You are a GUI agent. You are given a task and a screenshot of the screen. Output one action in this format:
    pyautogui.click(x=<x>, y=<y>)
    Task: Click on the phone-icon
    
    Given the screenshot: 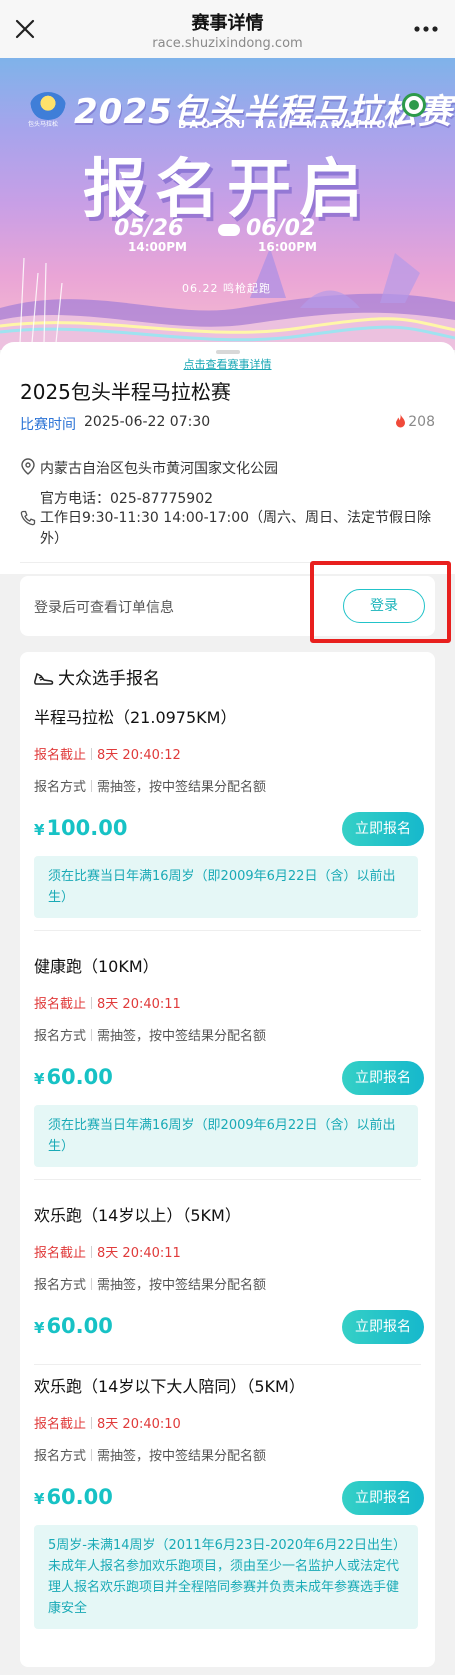 What is the action you would take?
    pyautogui.click(x=28, y=518)
    